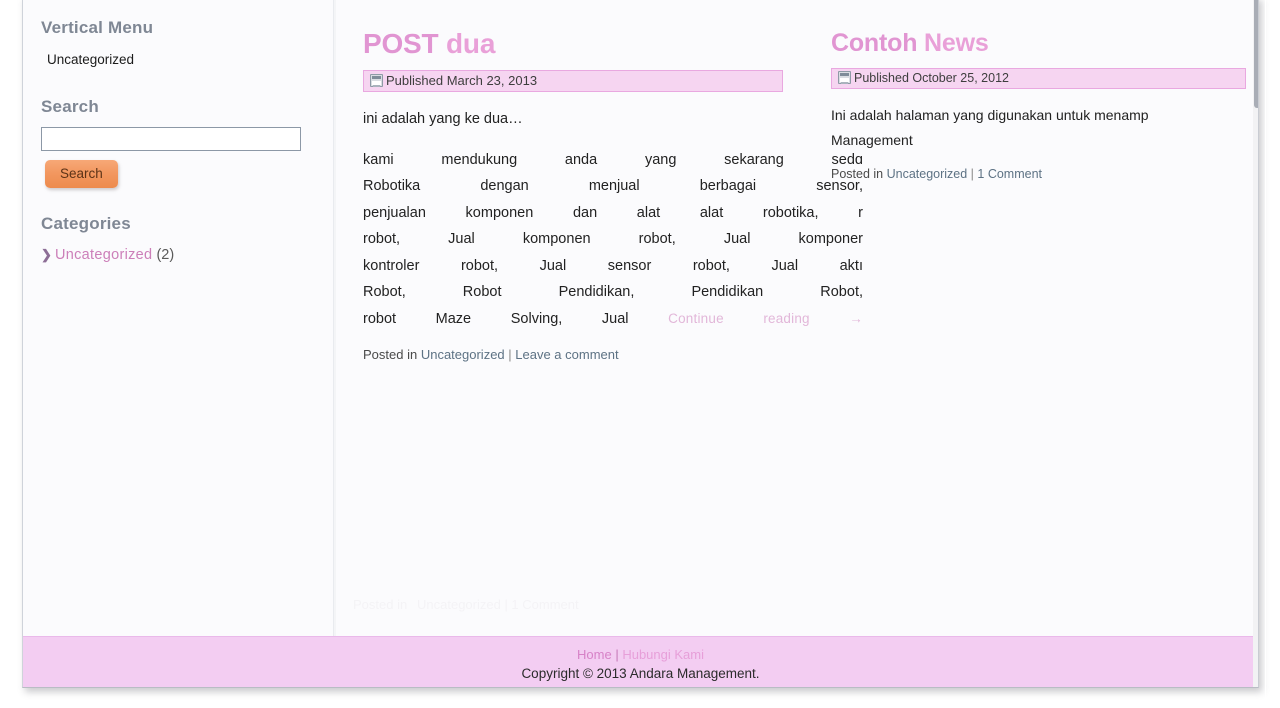 This screenshot has width=1280, height=708. I want to click on post-footer: Posted in Uncategorized | 1 Comment, so click(1044, 174).